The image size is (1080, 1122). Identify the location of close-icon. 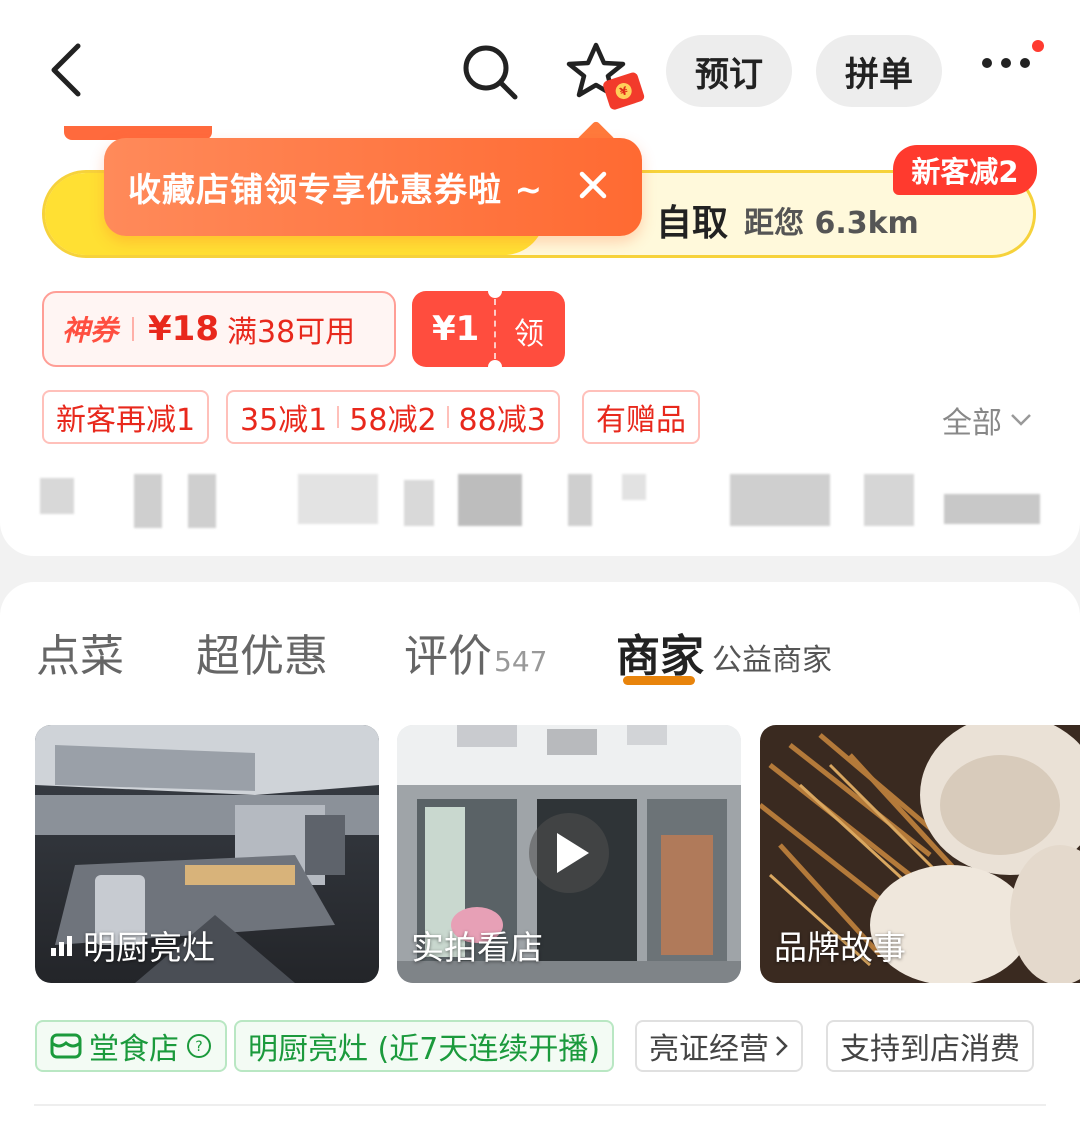
(593, 185).